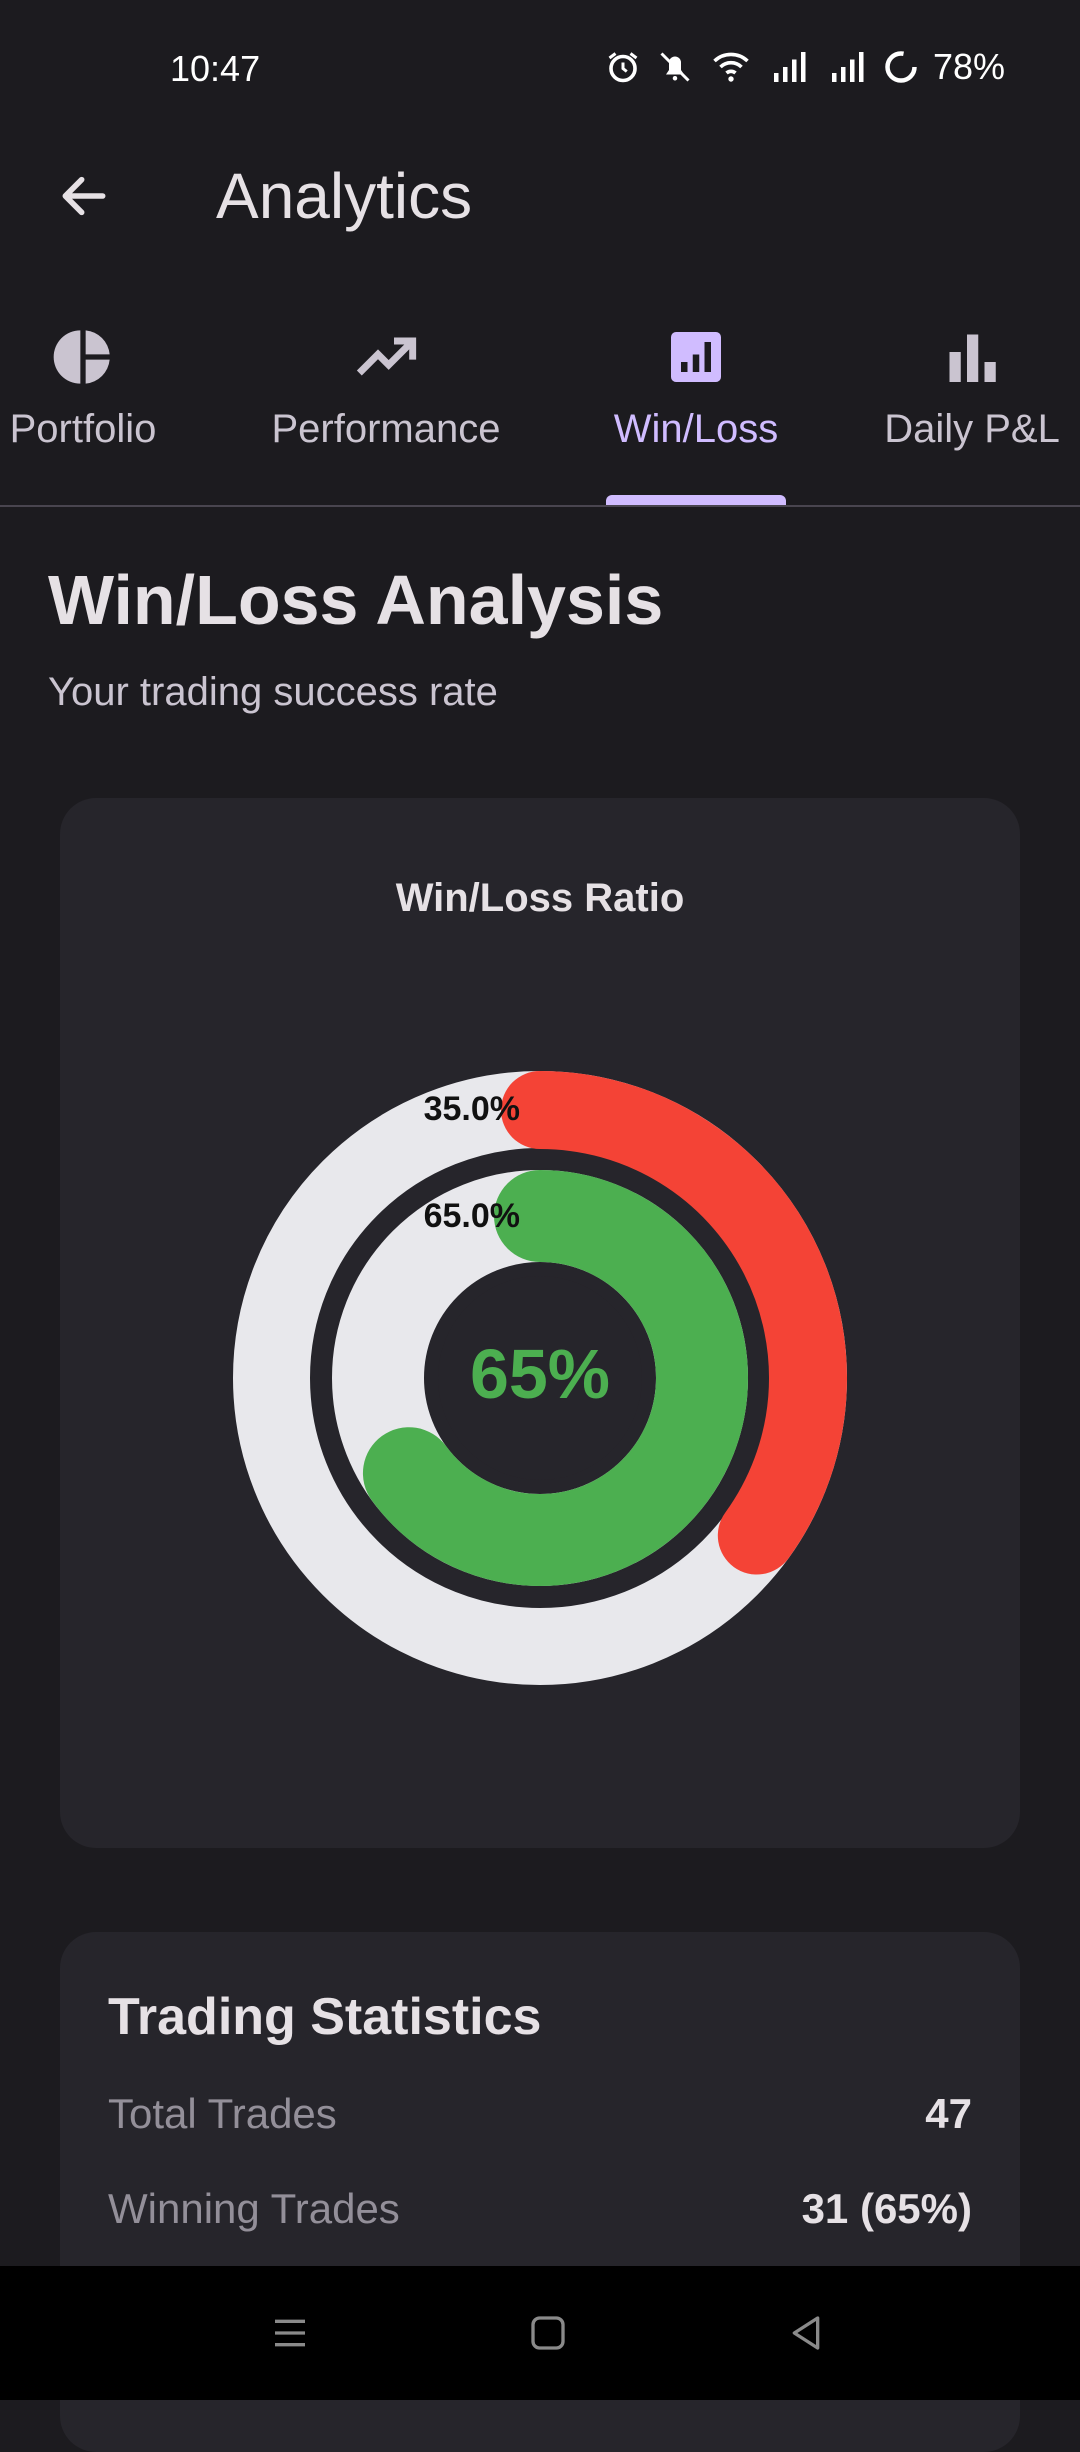  Describe the element at coordinates (731, 67) in the screenshot. I see `wifi-icon` at that location.